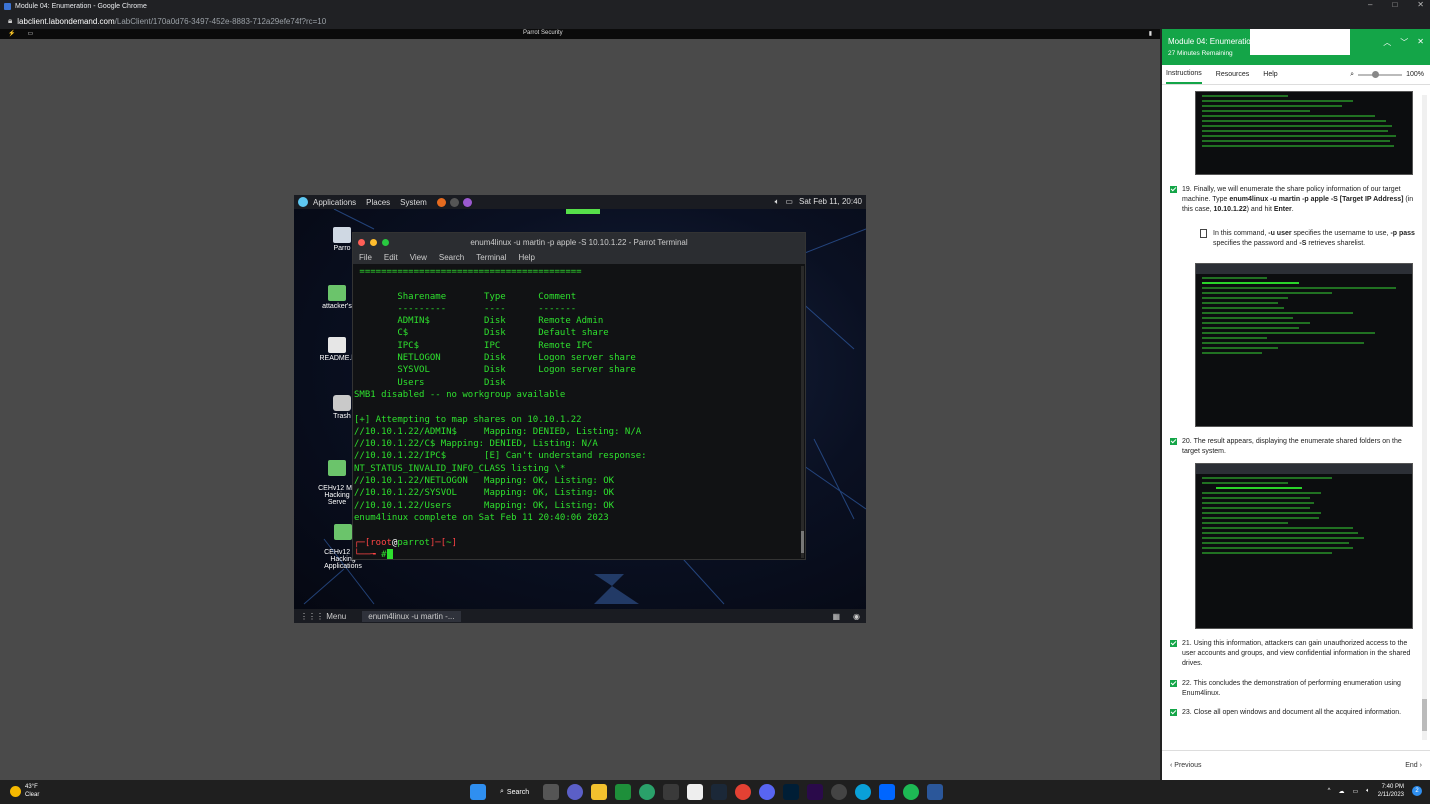 The width and height of the screenshot is (1430, 804). I want to click on tab-help: Help, so click(1270, 74).